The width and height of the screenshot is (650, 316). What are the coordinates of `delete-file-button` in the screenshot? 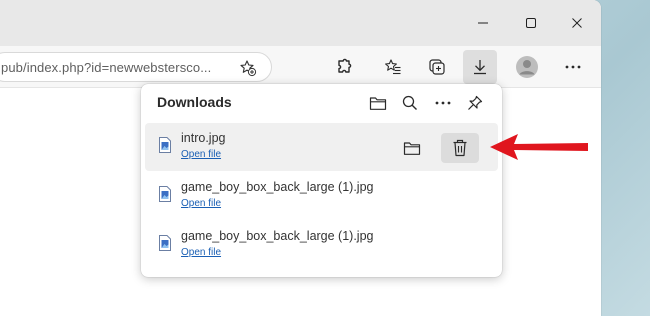 It's located at (460, 148).